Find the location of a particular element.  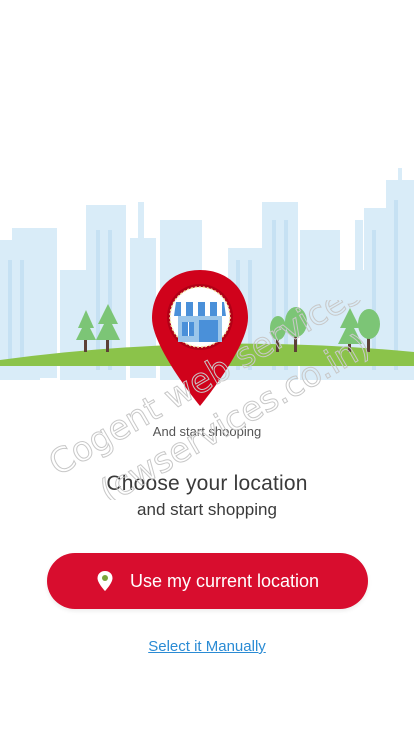

select-manually-link: Select it Manually is located at coordinates (207, 646).